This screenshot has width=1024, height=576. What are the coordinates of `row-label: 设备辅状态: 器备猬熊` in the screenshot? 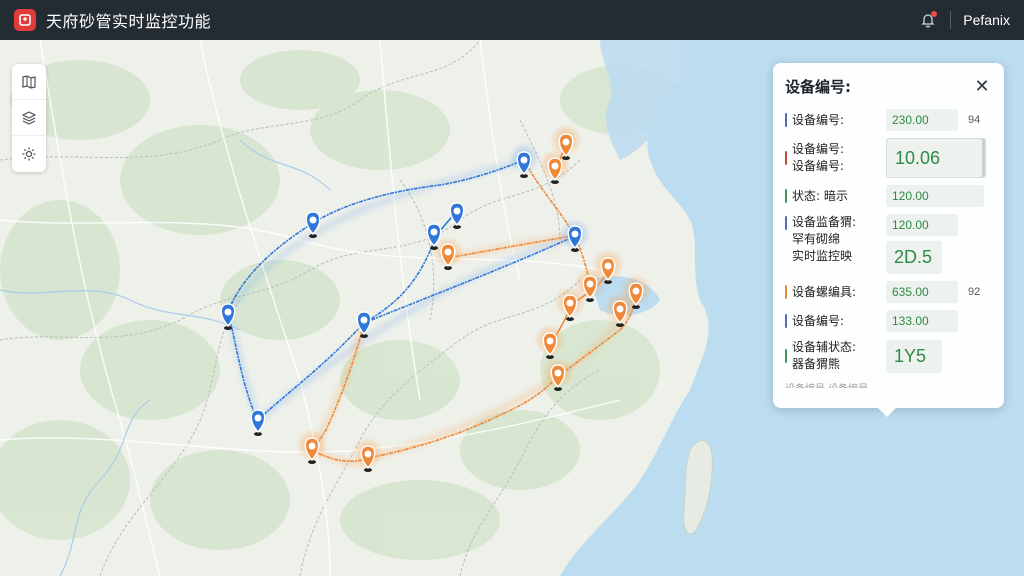 It's located at (824, 355).